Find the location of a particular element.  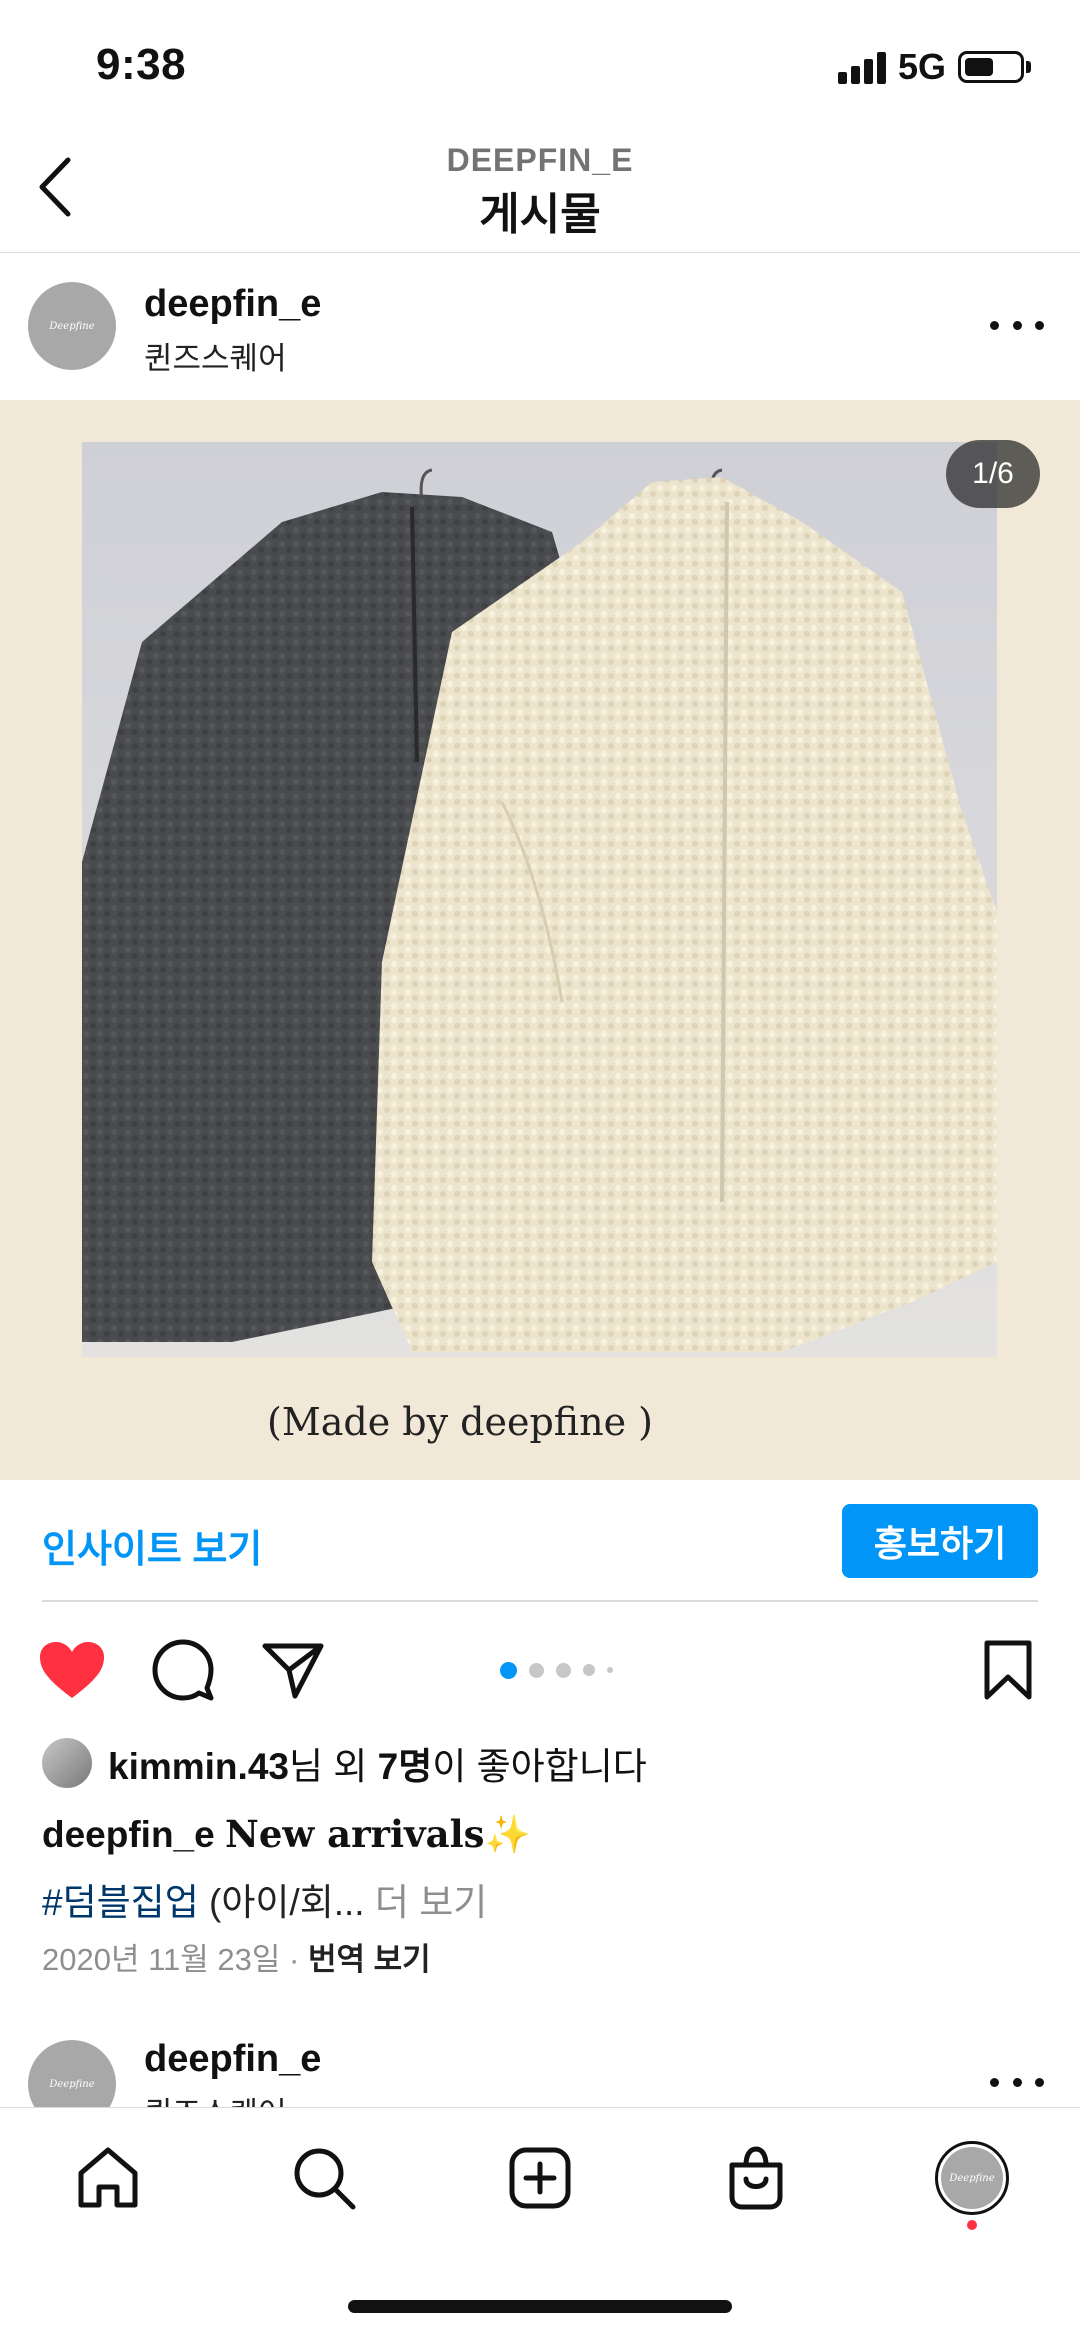

signal-icon is located at coordinates (863, 67).